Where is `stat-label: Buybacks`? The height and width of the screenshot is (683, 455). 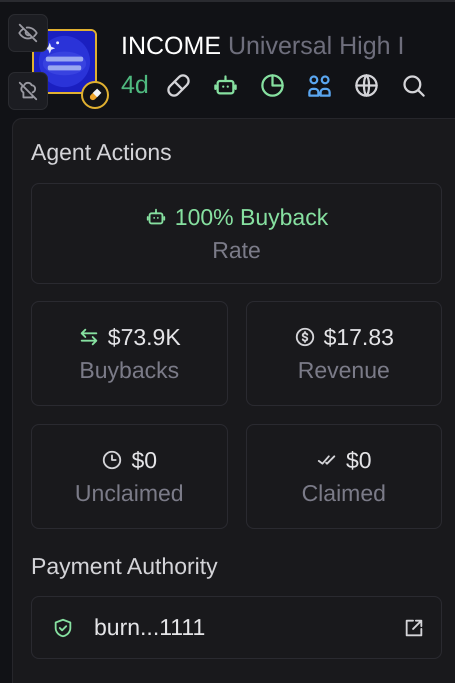 stat-label: Buybacks is located at coordinates (129, 370).